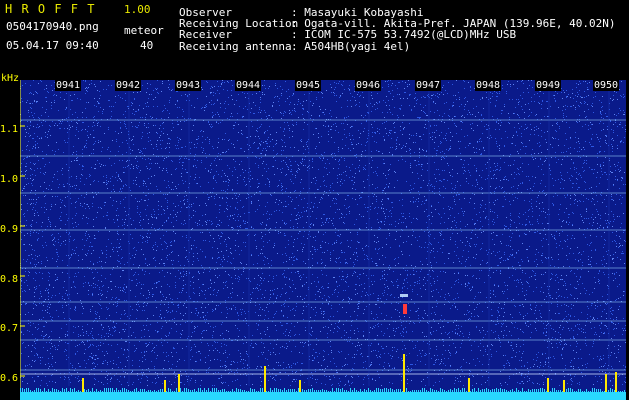  What do you see at coordinates (351, 46) in the screenshot?
I see `info-value-antenna: : A504HB(yagi 4el)` at bounding box center [351, 46].